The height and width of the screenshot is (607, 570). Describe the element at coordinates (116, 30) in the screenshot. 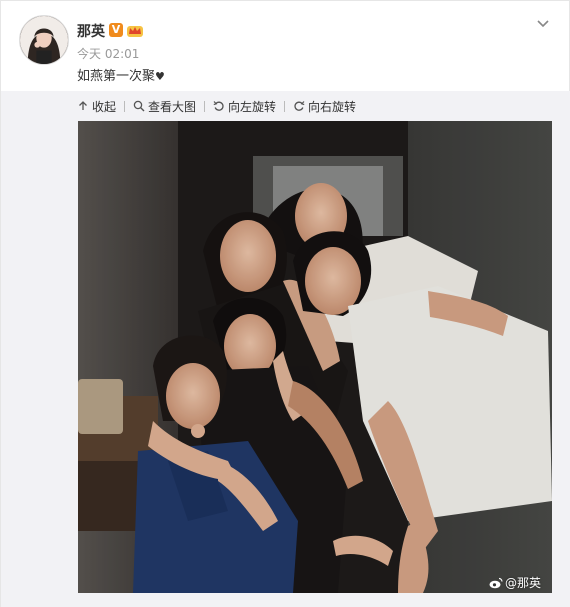

I see `verified-badge-icon: V` at that location.